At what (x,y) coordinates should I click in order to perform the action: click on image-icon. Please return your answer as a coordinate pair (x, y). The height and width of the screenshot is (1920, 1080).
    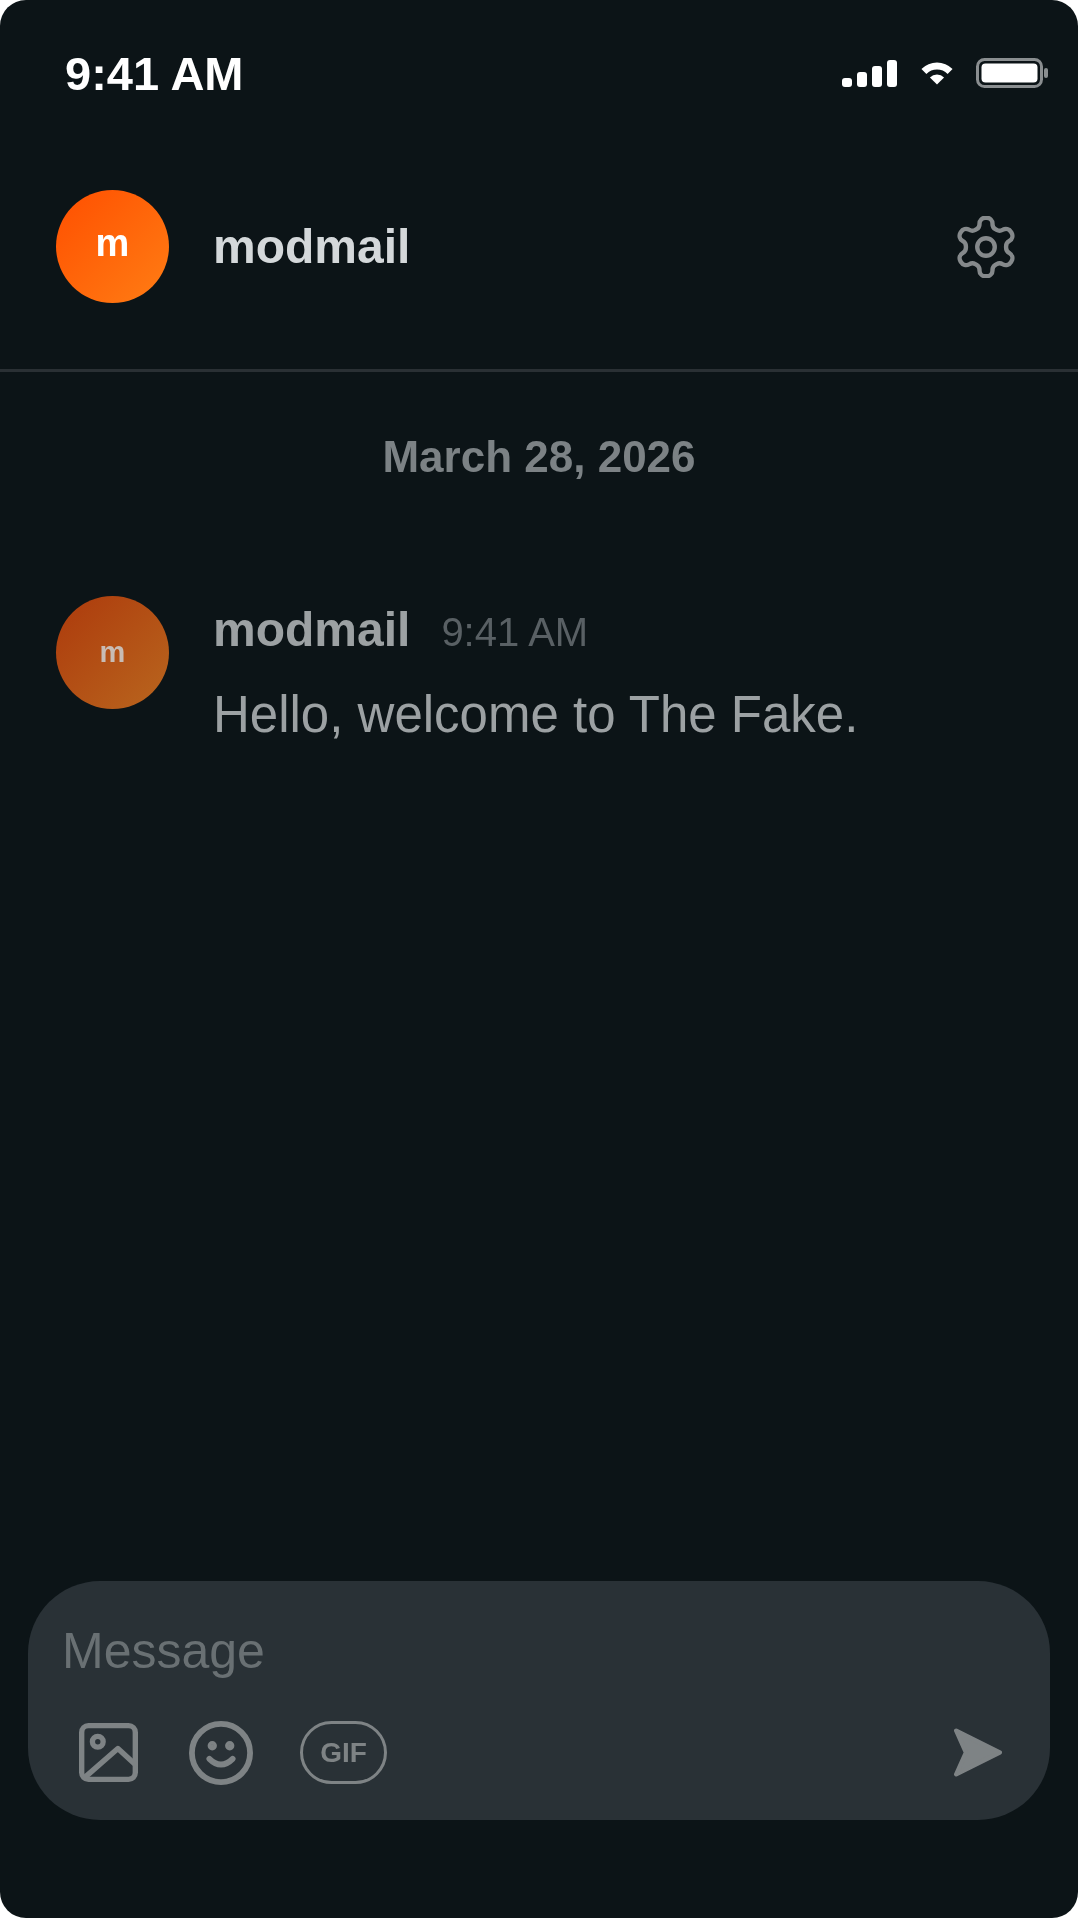
    Looking at the image, I should click on (108, 1752).